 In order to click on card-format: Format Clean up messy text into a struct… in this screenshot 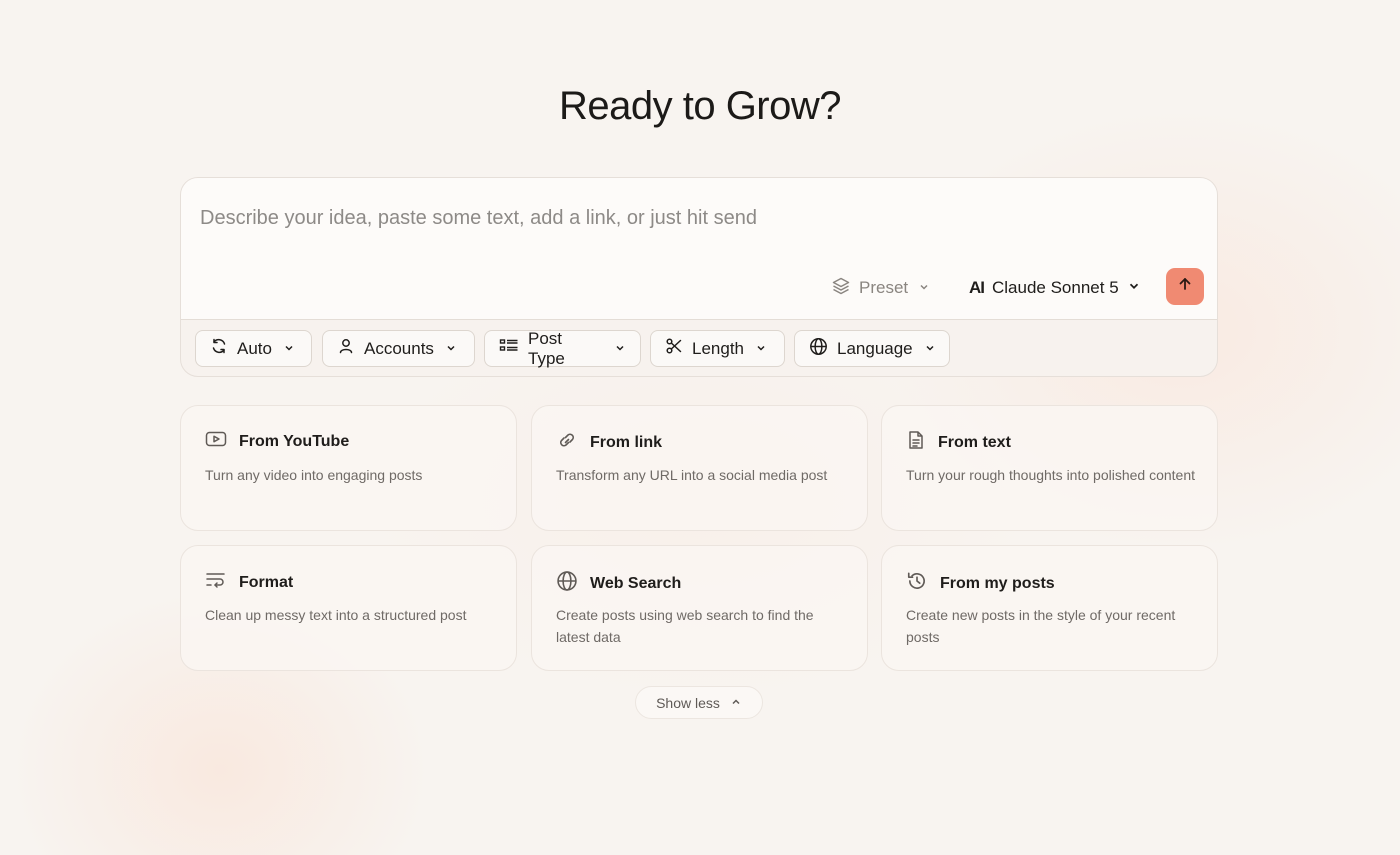, I will do `click(348, 608)`.